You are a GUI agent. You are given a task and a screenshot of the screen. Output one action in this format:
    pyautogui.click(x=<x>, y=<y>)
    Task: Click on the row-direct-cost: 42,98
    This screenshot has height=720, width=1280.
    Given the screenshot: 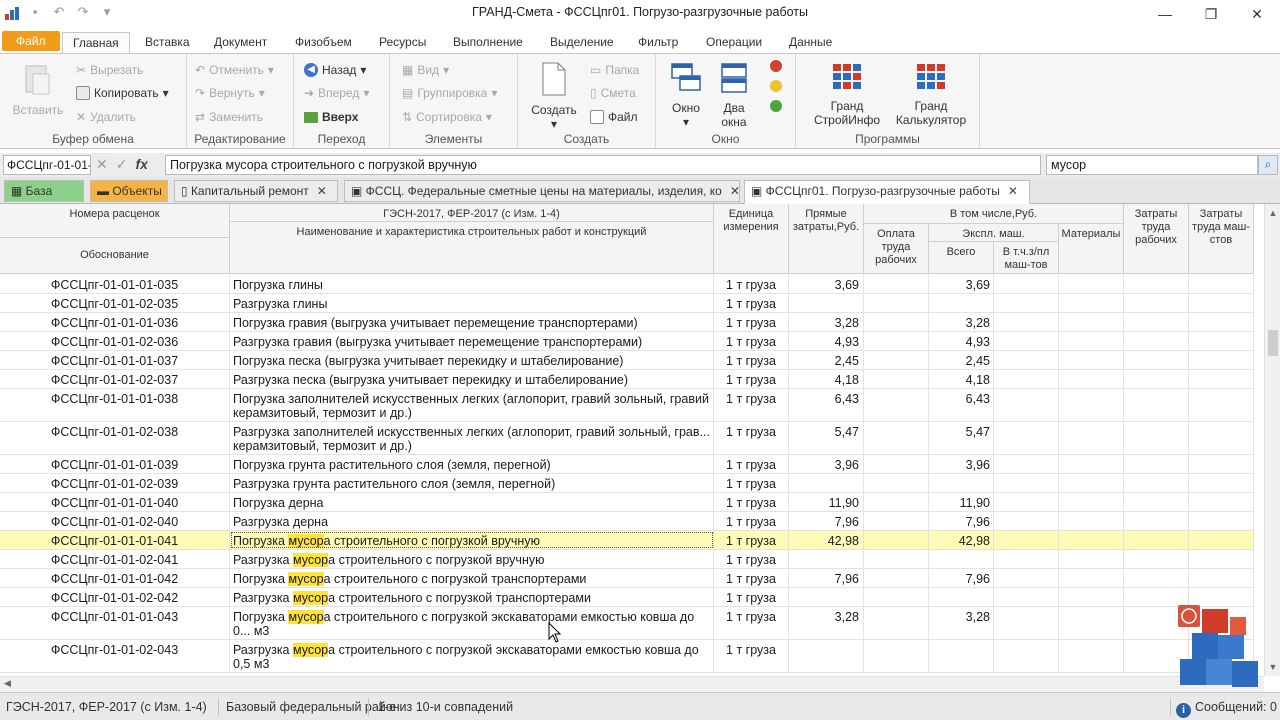 What is the action you would take?
    pyautogui.click(x=826, y=540)
    